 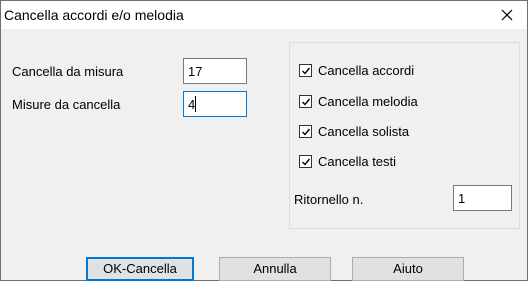 I want to click on clear-lyrics-label: Cancella testi, so click(x=357, y=161).